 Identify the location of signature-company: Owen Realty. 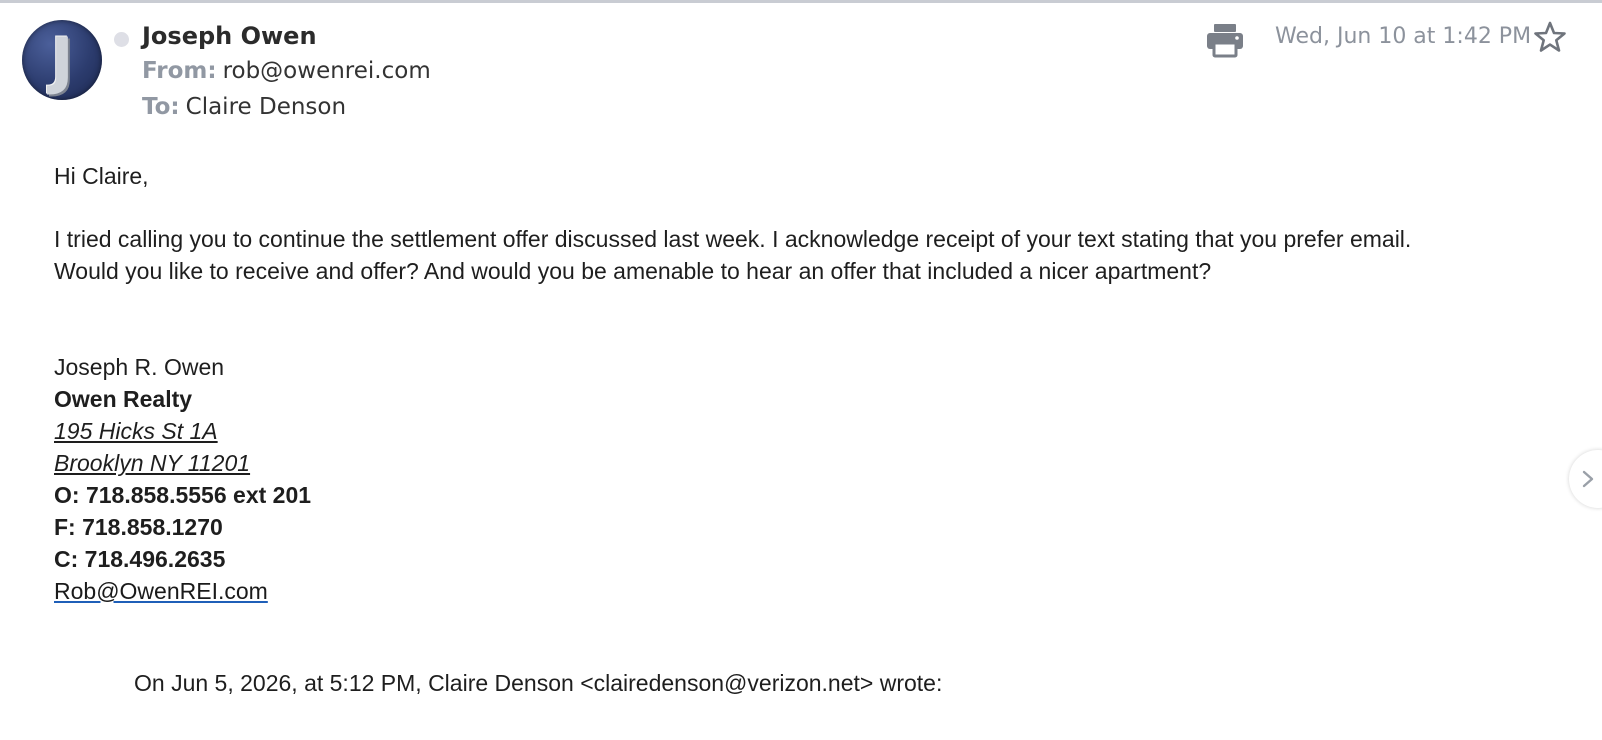
(123, 399).